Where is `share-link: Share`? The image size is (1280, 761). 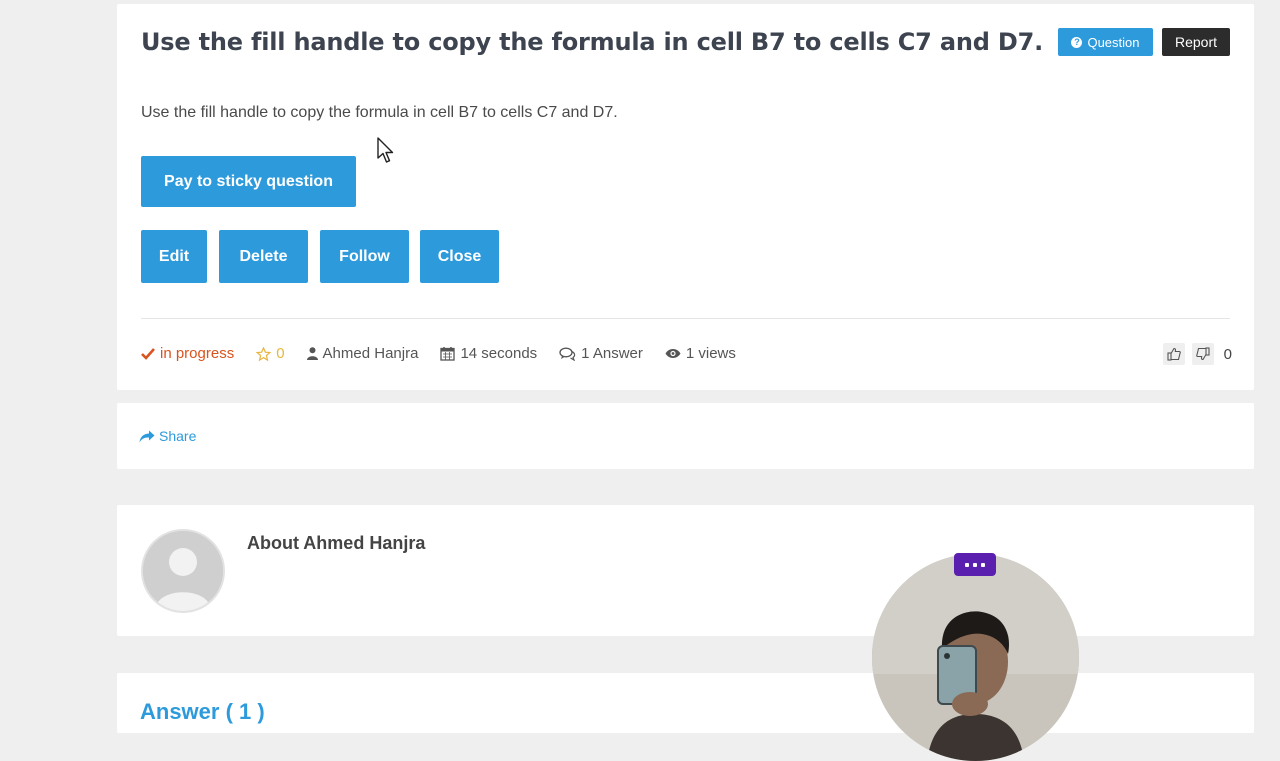 share-link: Share is located at coordinates (167, 436).